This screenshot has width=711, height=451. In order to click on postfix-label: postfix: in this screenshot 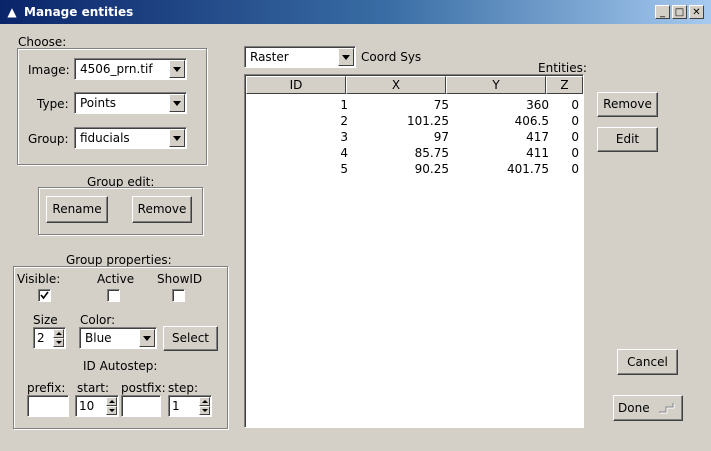, I will do `click(143, 388)`.